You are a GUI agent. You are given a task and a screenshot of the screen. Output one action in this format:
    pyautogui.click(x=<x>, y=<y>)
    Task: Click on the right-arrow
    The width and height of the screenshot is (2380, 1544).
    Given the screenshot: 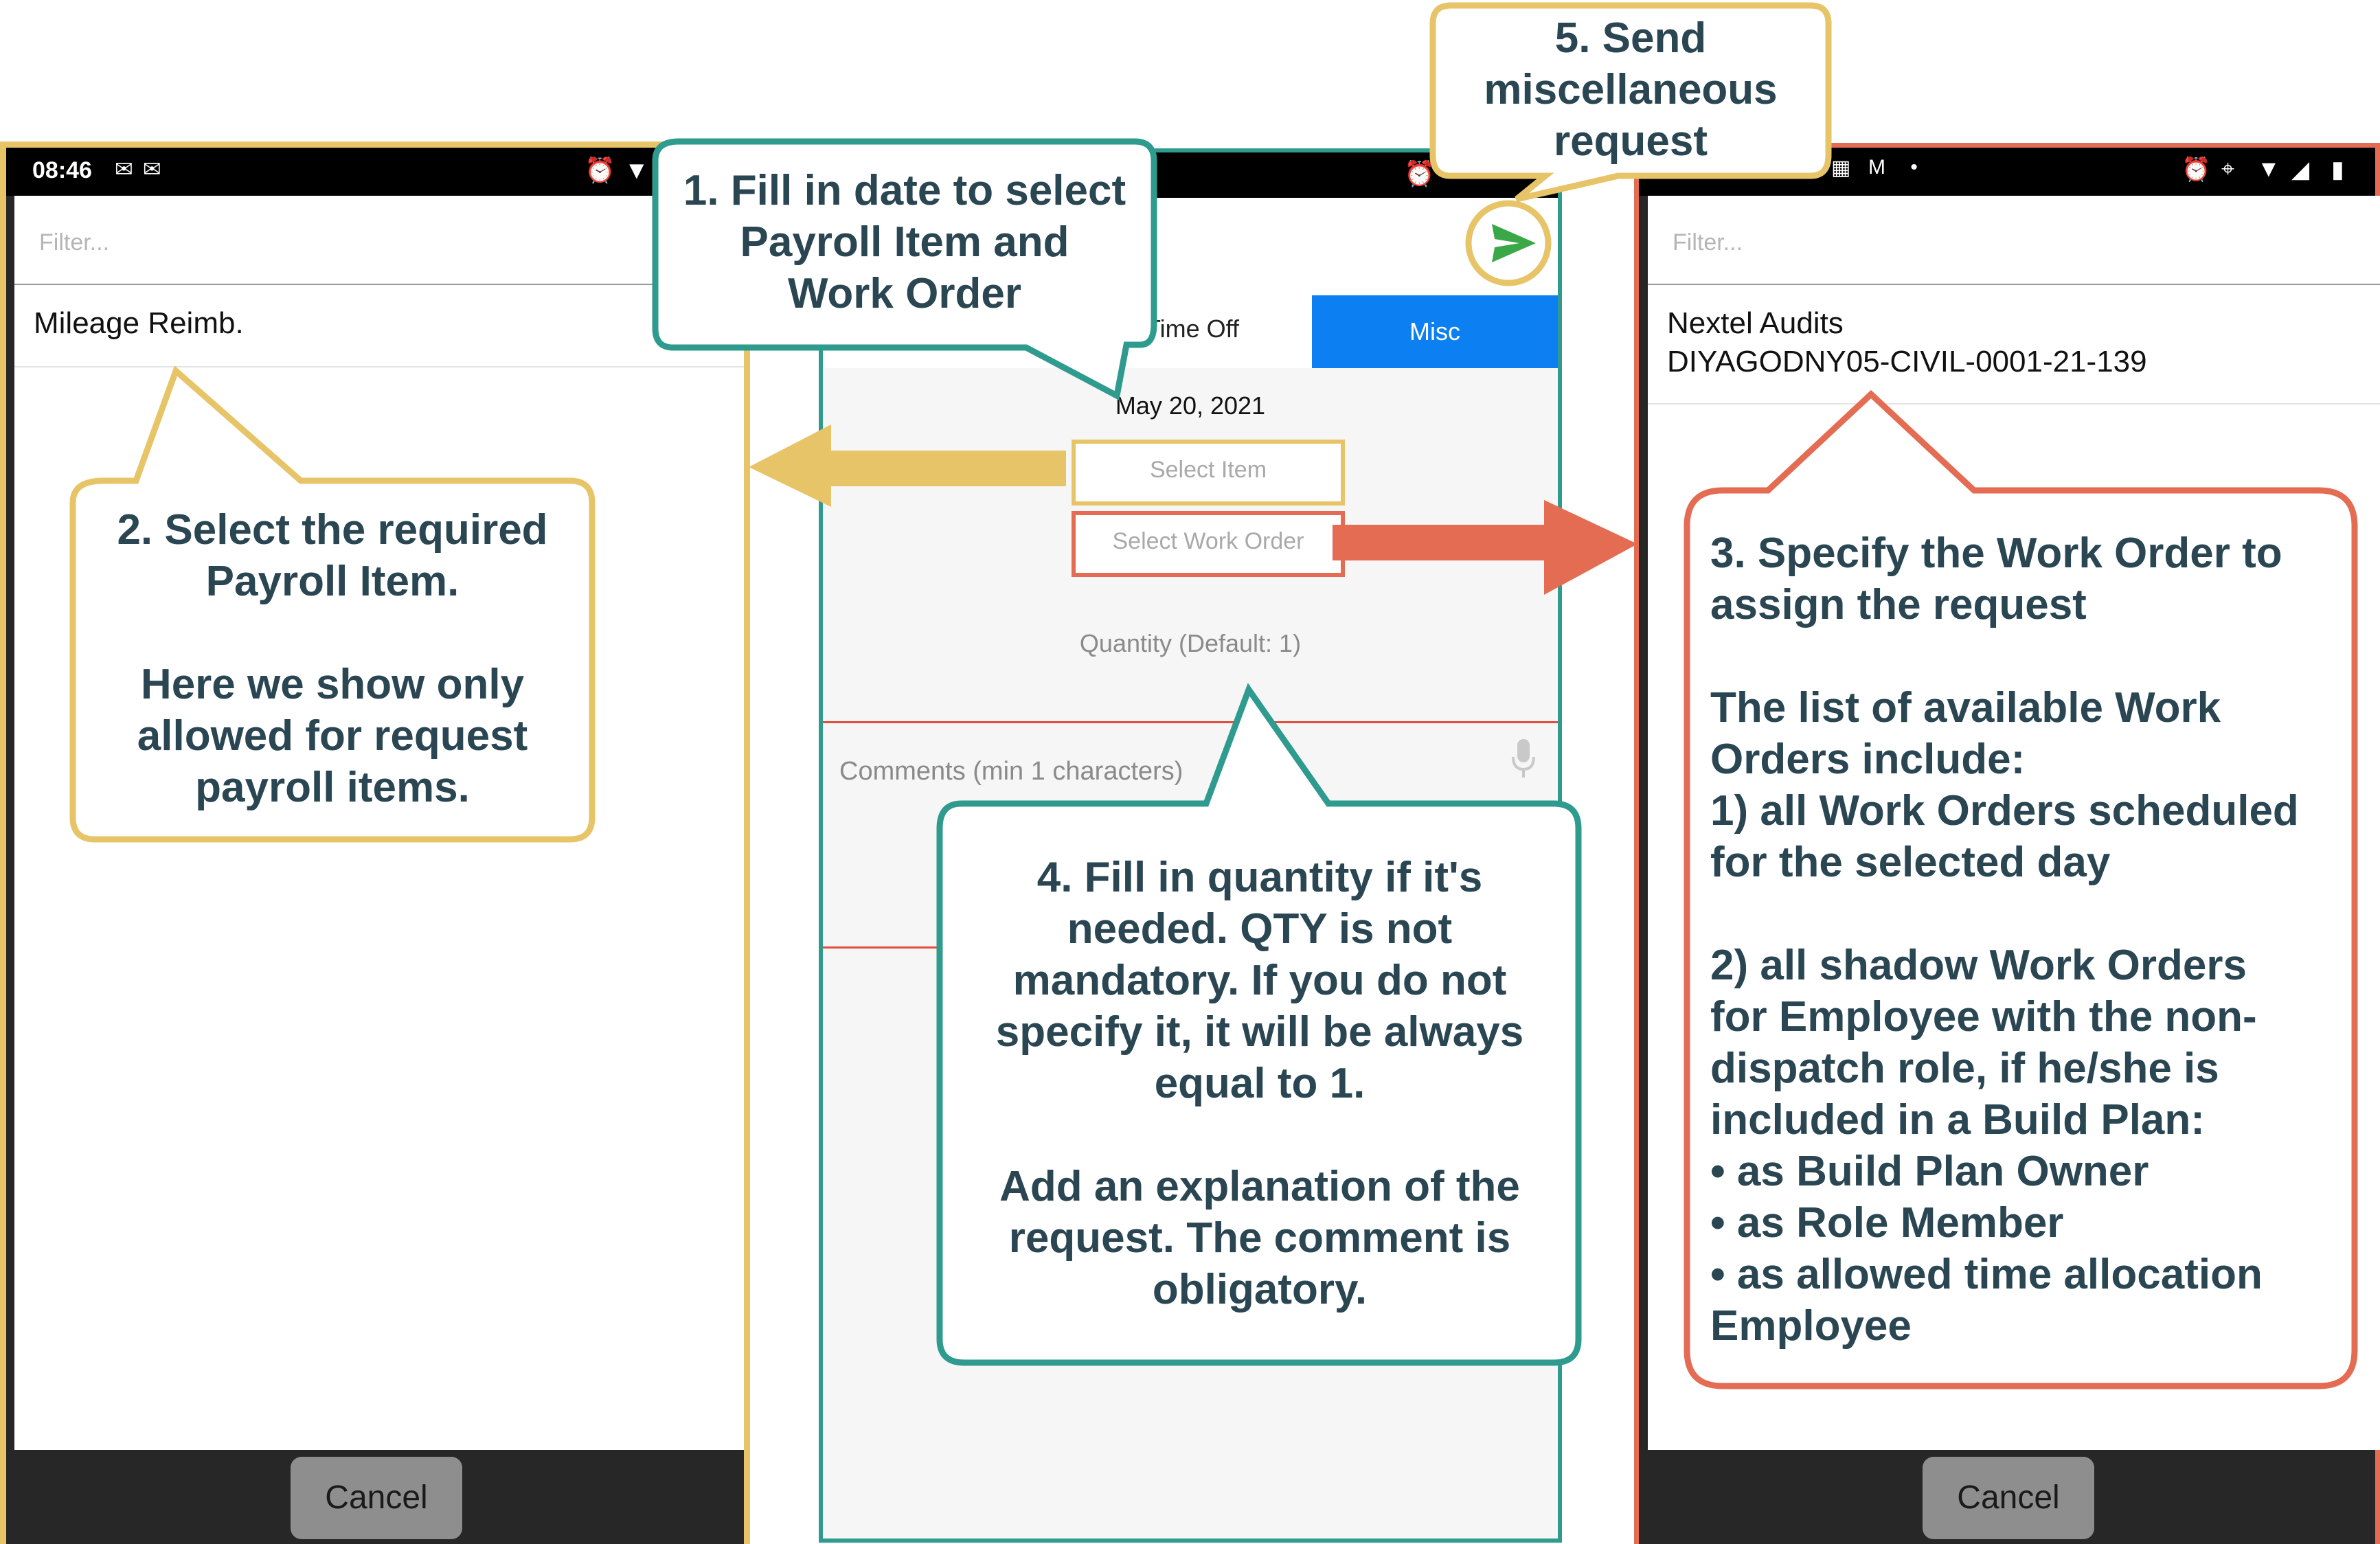 What is the action you would take?
    pyautogui.click(x=1485, y=547)
    